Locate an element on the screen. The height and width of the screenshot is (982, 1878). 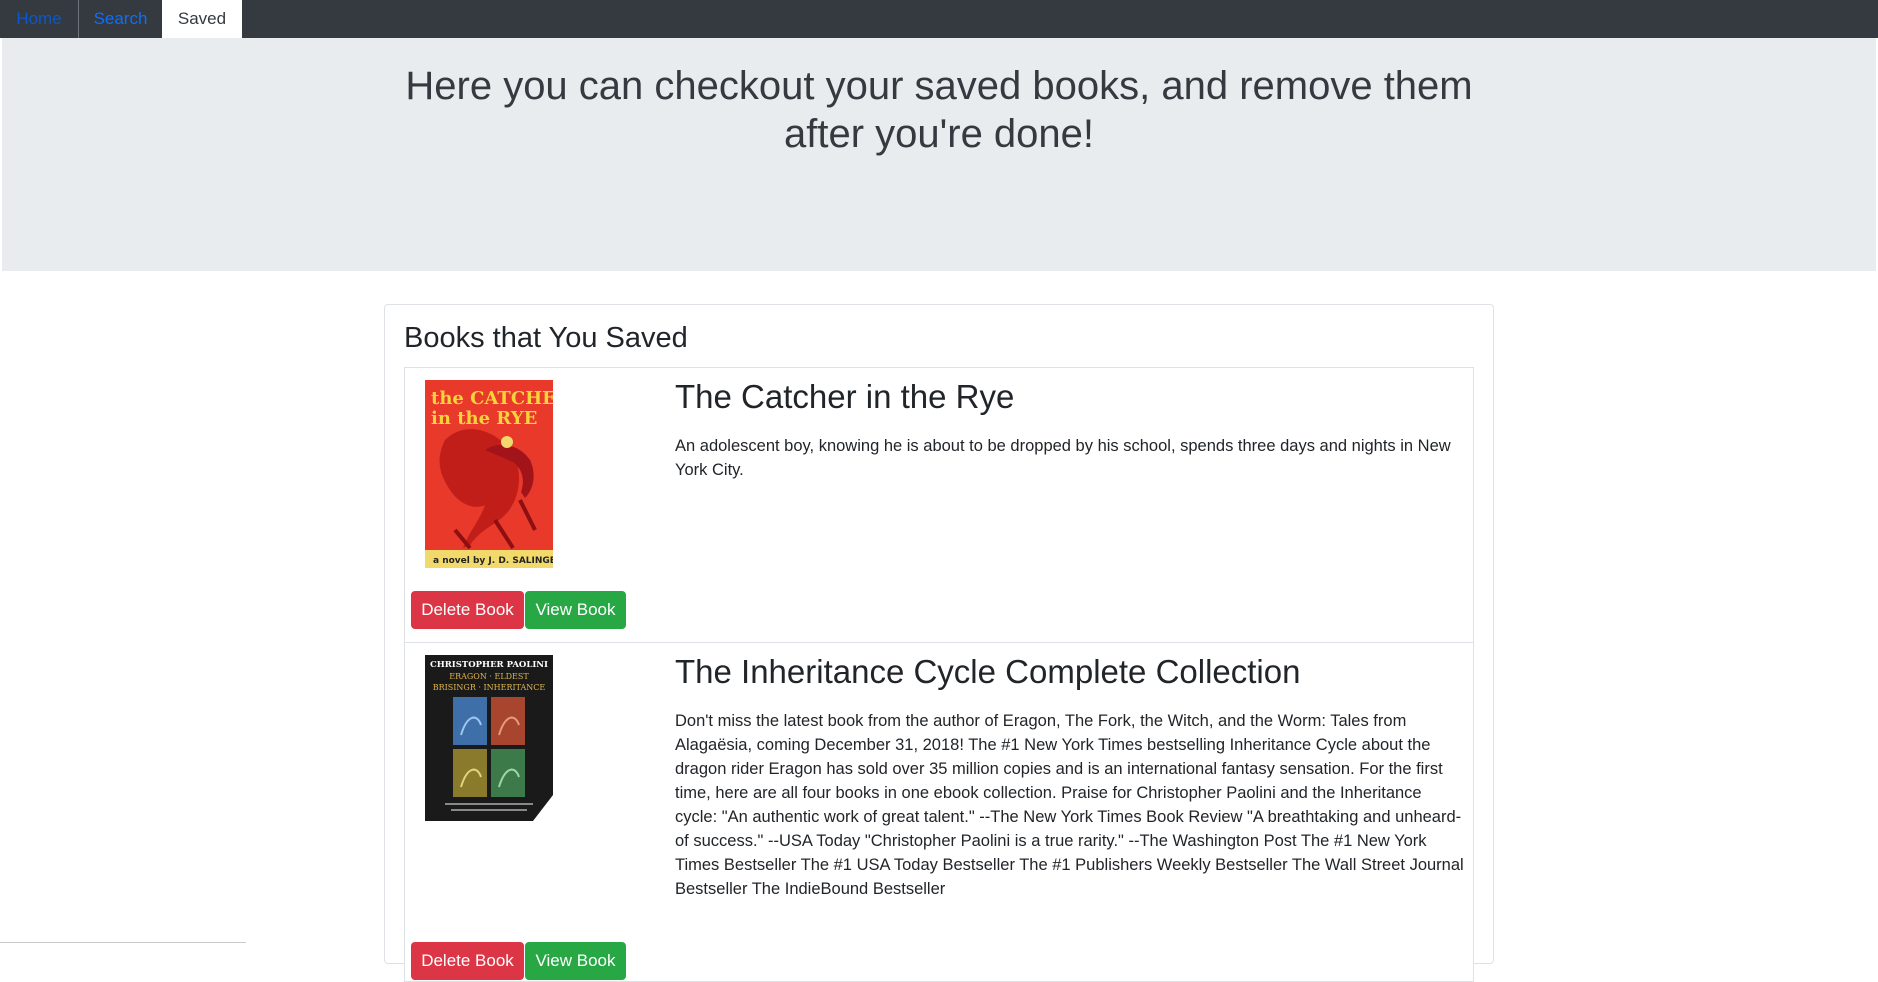
tab-home: Home is located at coordinates (39, 19).